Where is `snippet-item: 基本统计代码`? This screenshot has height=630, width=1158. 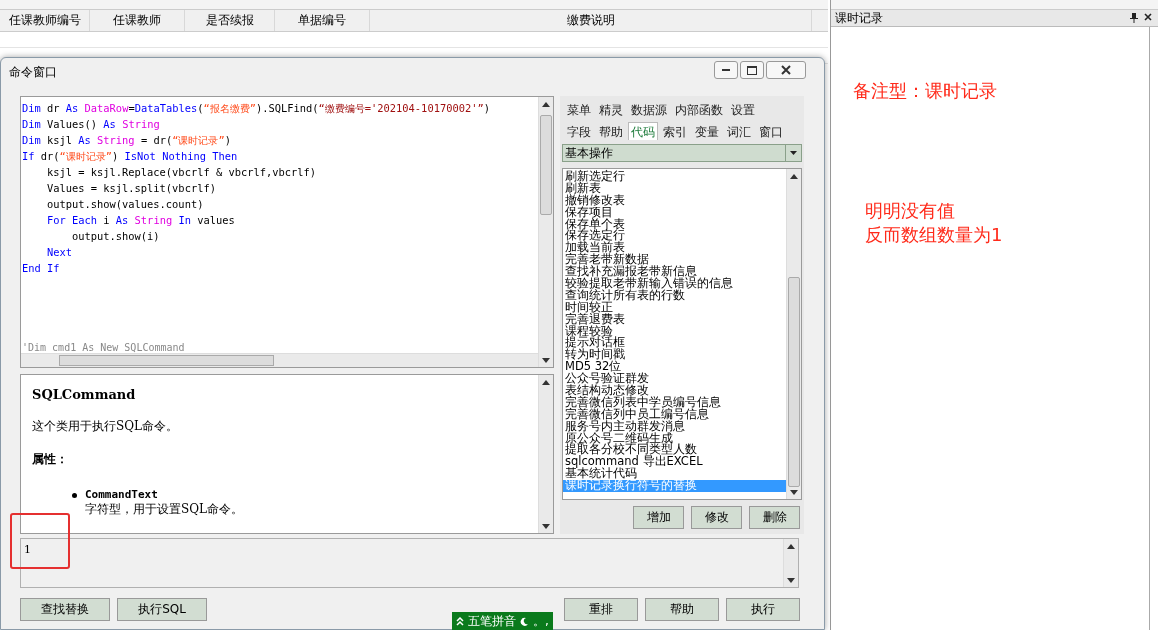
snippet-item: 基本统计代码 is located at coordinates (674, 474).